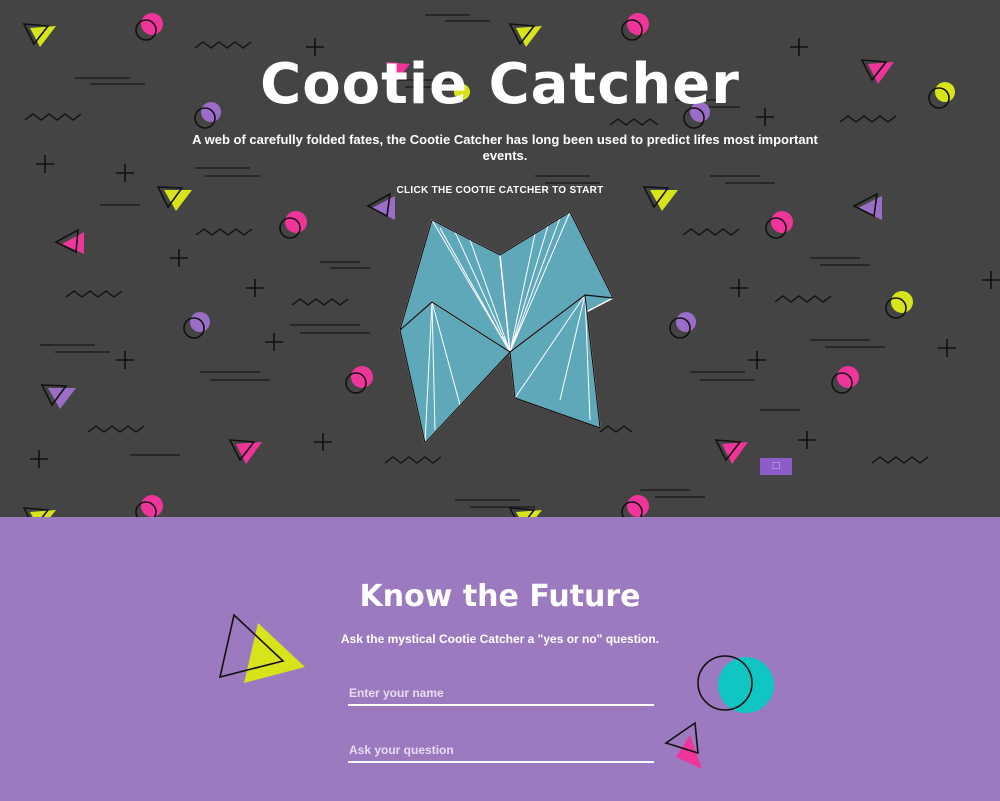  What do you see at coordinates (500, 84) in the screenshot?
I see `page-title: Cootie Catcher` at bounding box center [500, 84].